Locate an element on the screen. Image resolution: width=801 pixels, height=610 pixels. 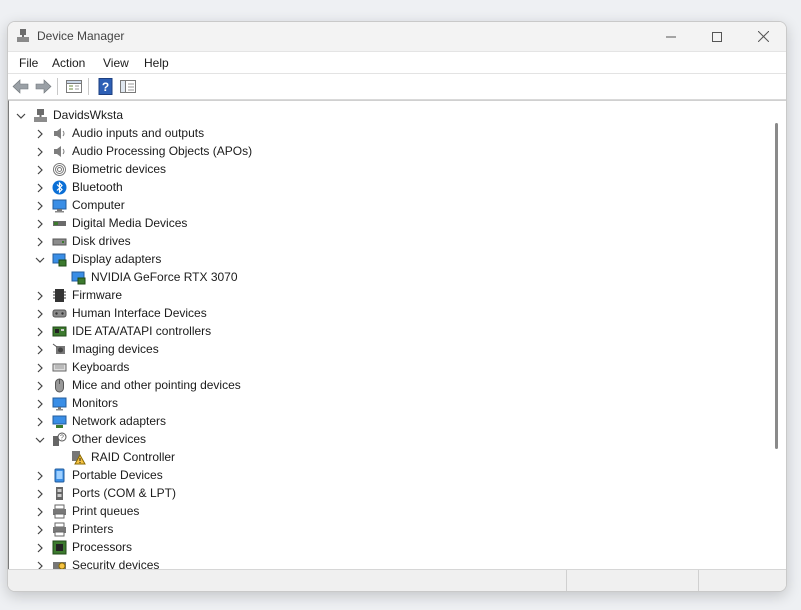
status-cell is located at coordinates (742, 580).